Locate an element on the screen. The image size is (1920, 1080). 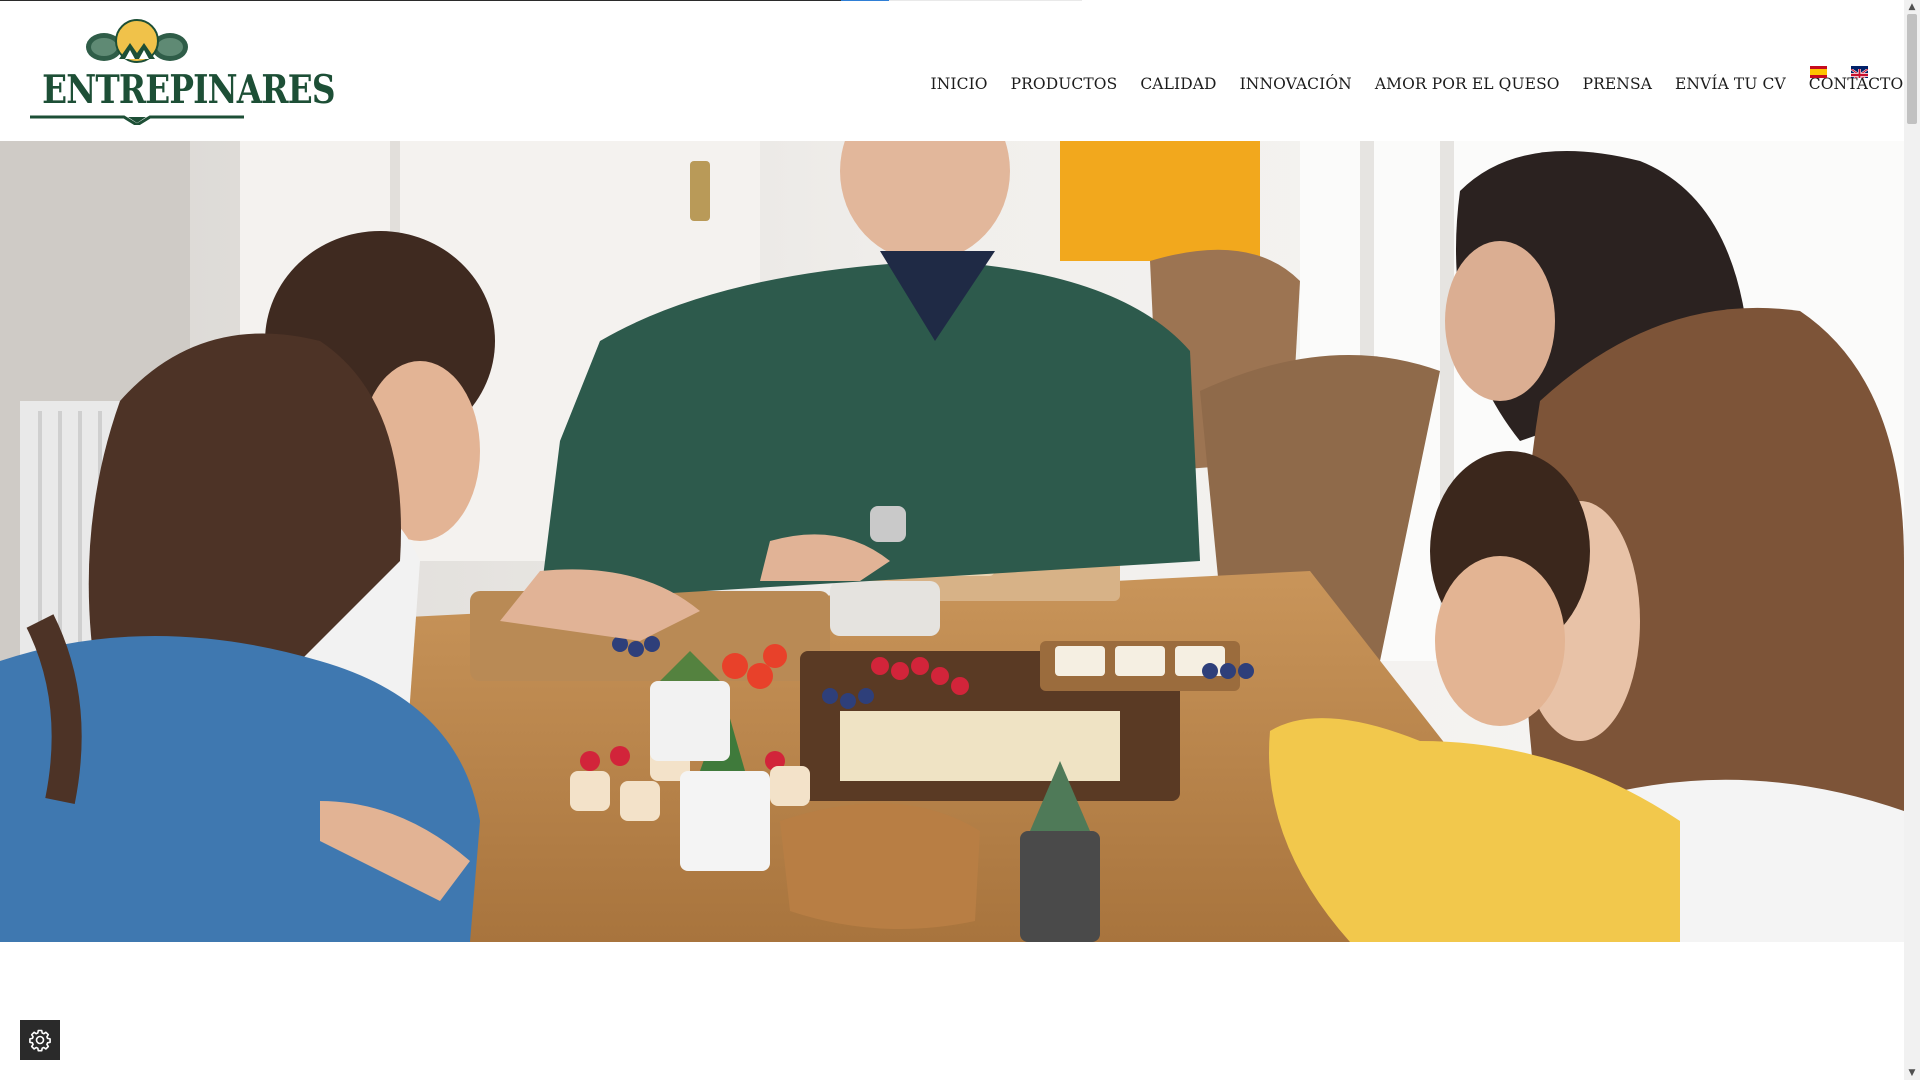
language-switcher is located at coordinates (1839, 72).